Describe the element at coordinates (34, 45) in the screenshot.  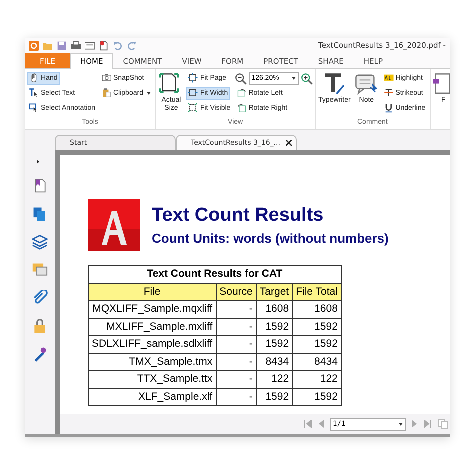
I see `app-logo-icon` at that location.